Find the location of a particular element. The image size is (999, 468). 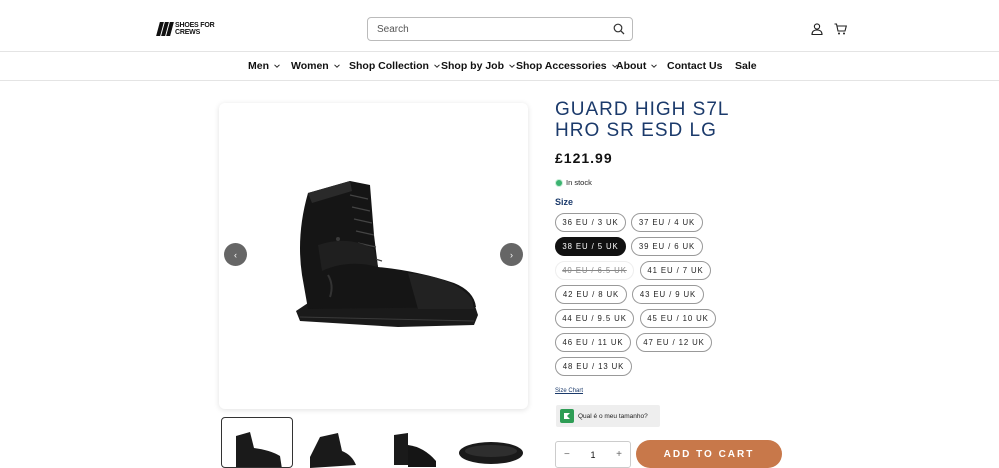

quantity-stepper: − 1 + is located at coordinates (593, 454).